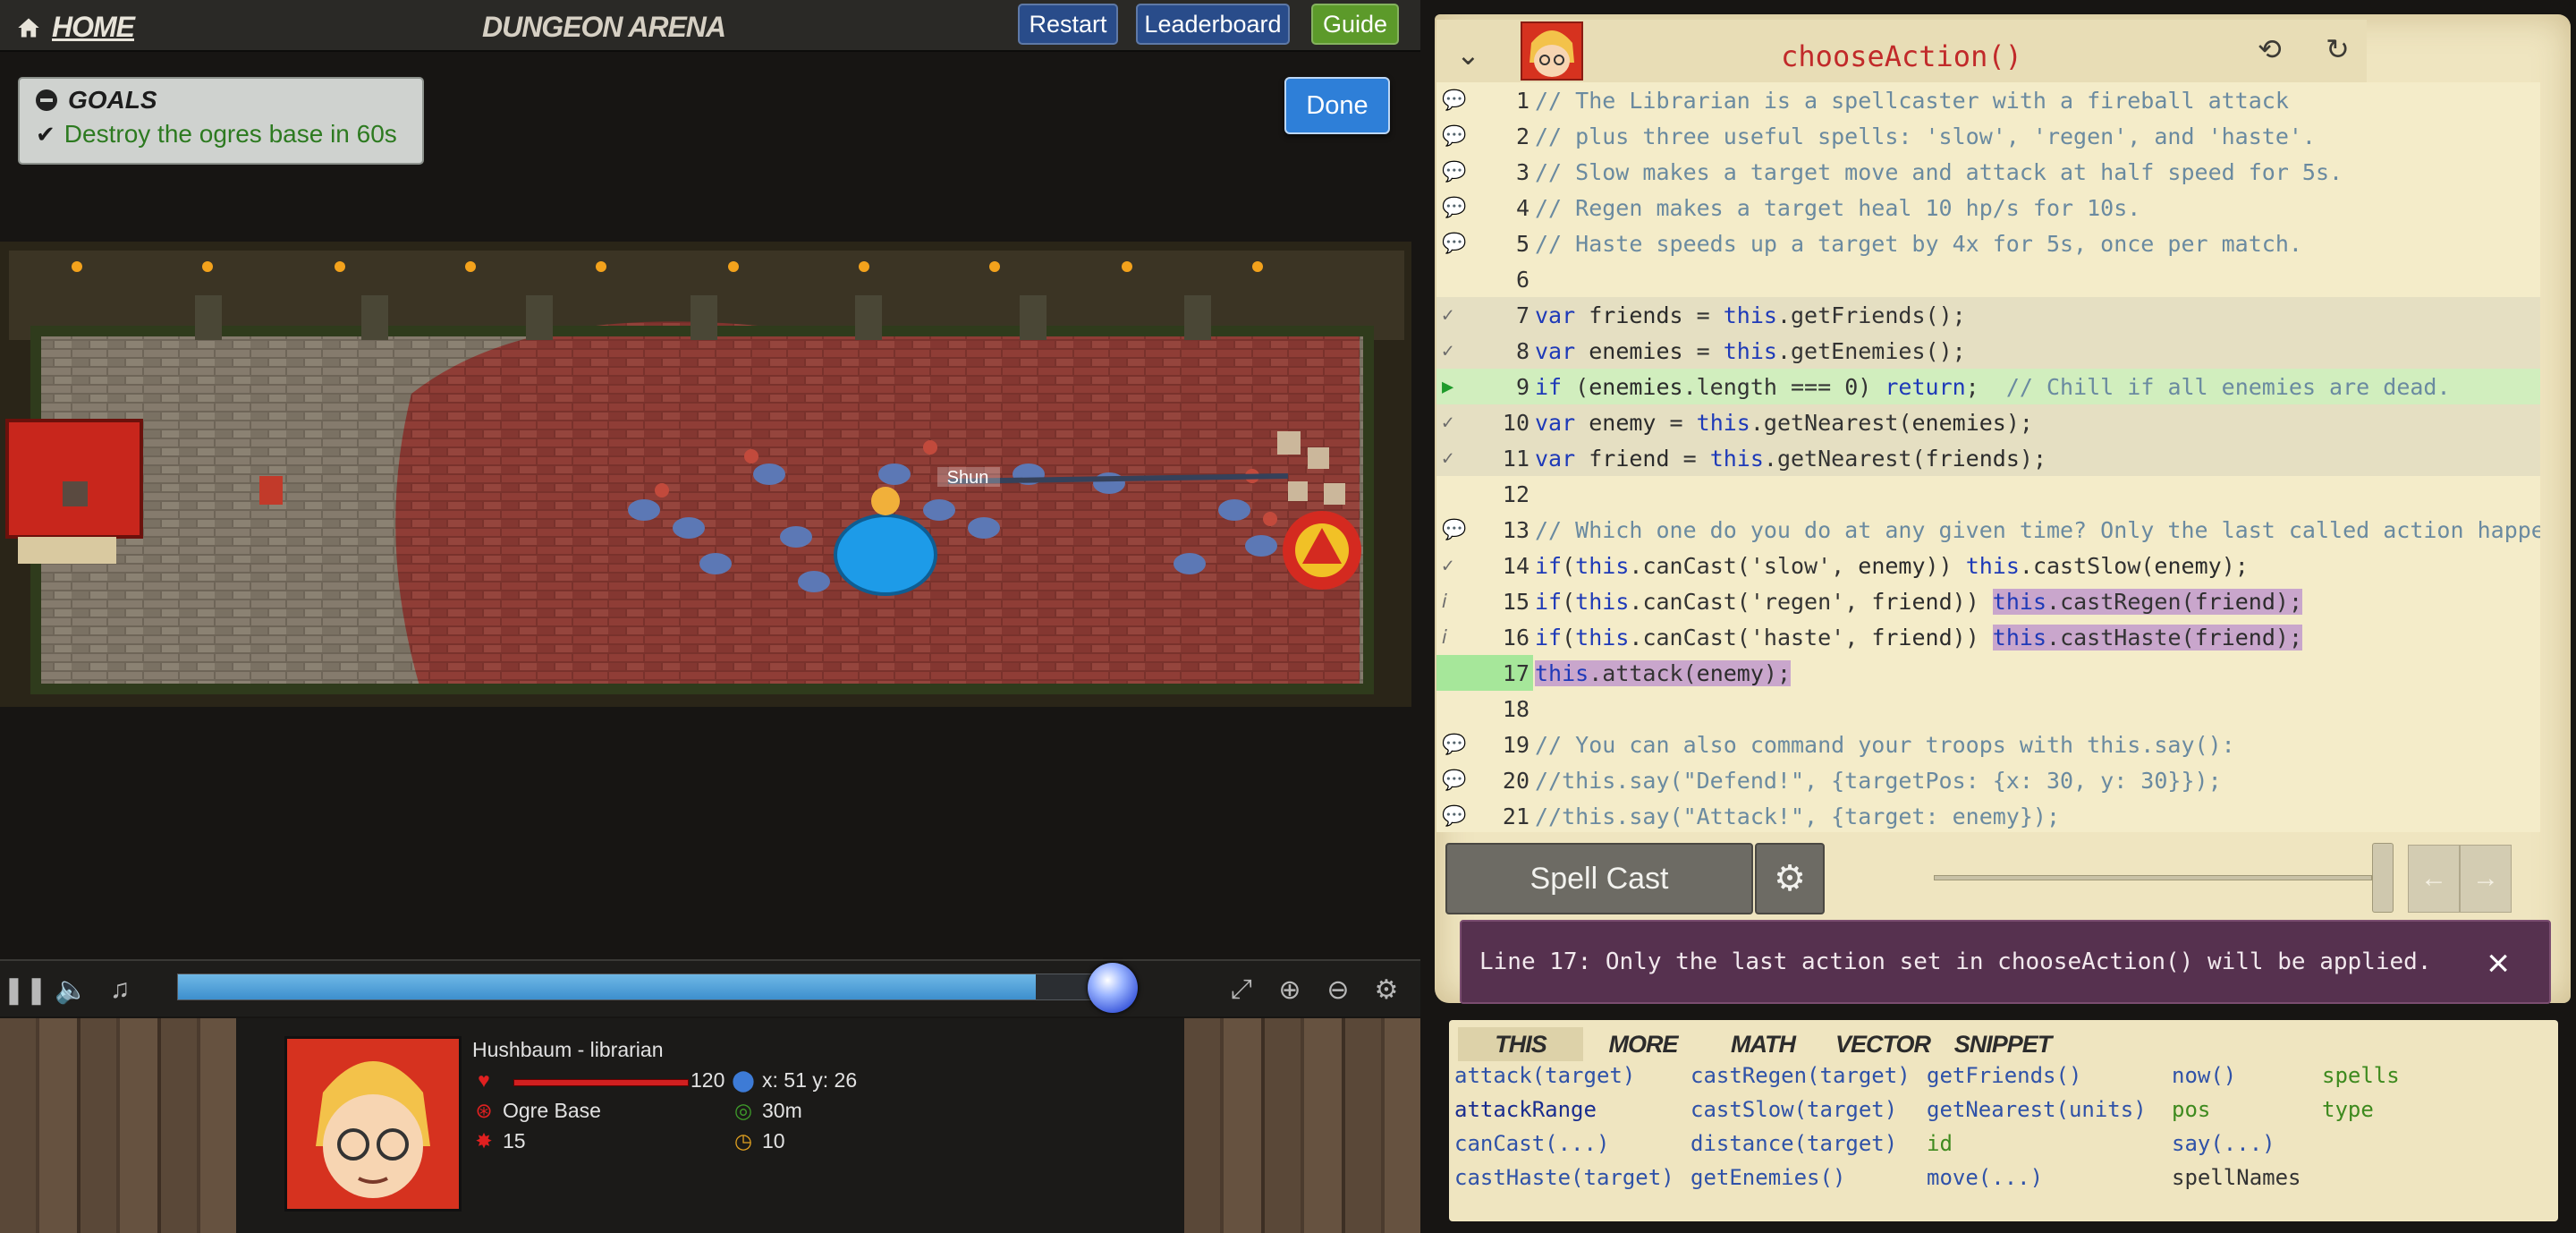 The image size is (2576, 1233). I want to click on speed-stat: ◷ 10, so click(758, 1141).